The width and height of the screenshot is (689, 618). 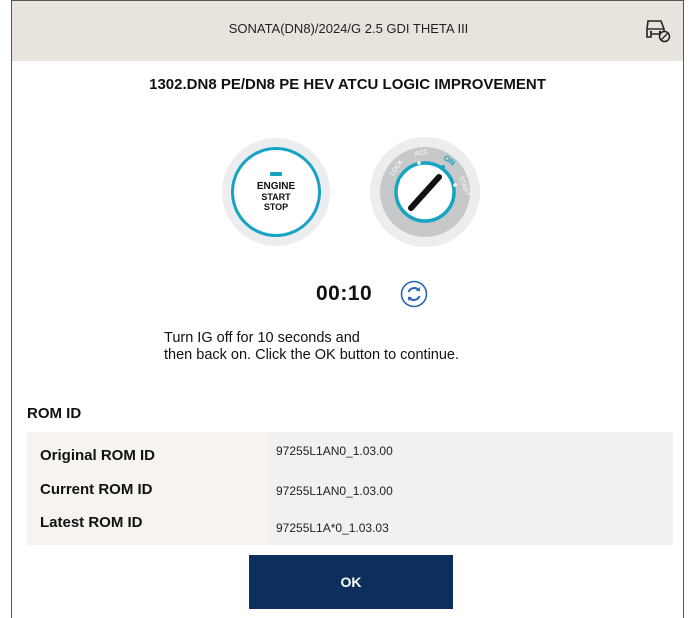 I want to click on ignition-key-icon: LOCK ACC ON START, so click(x=425, y=192).